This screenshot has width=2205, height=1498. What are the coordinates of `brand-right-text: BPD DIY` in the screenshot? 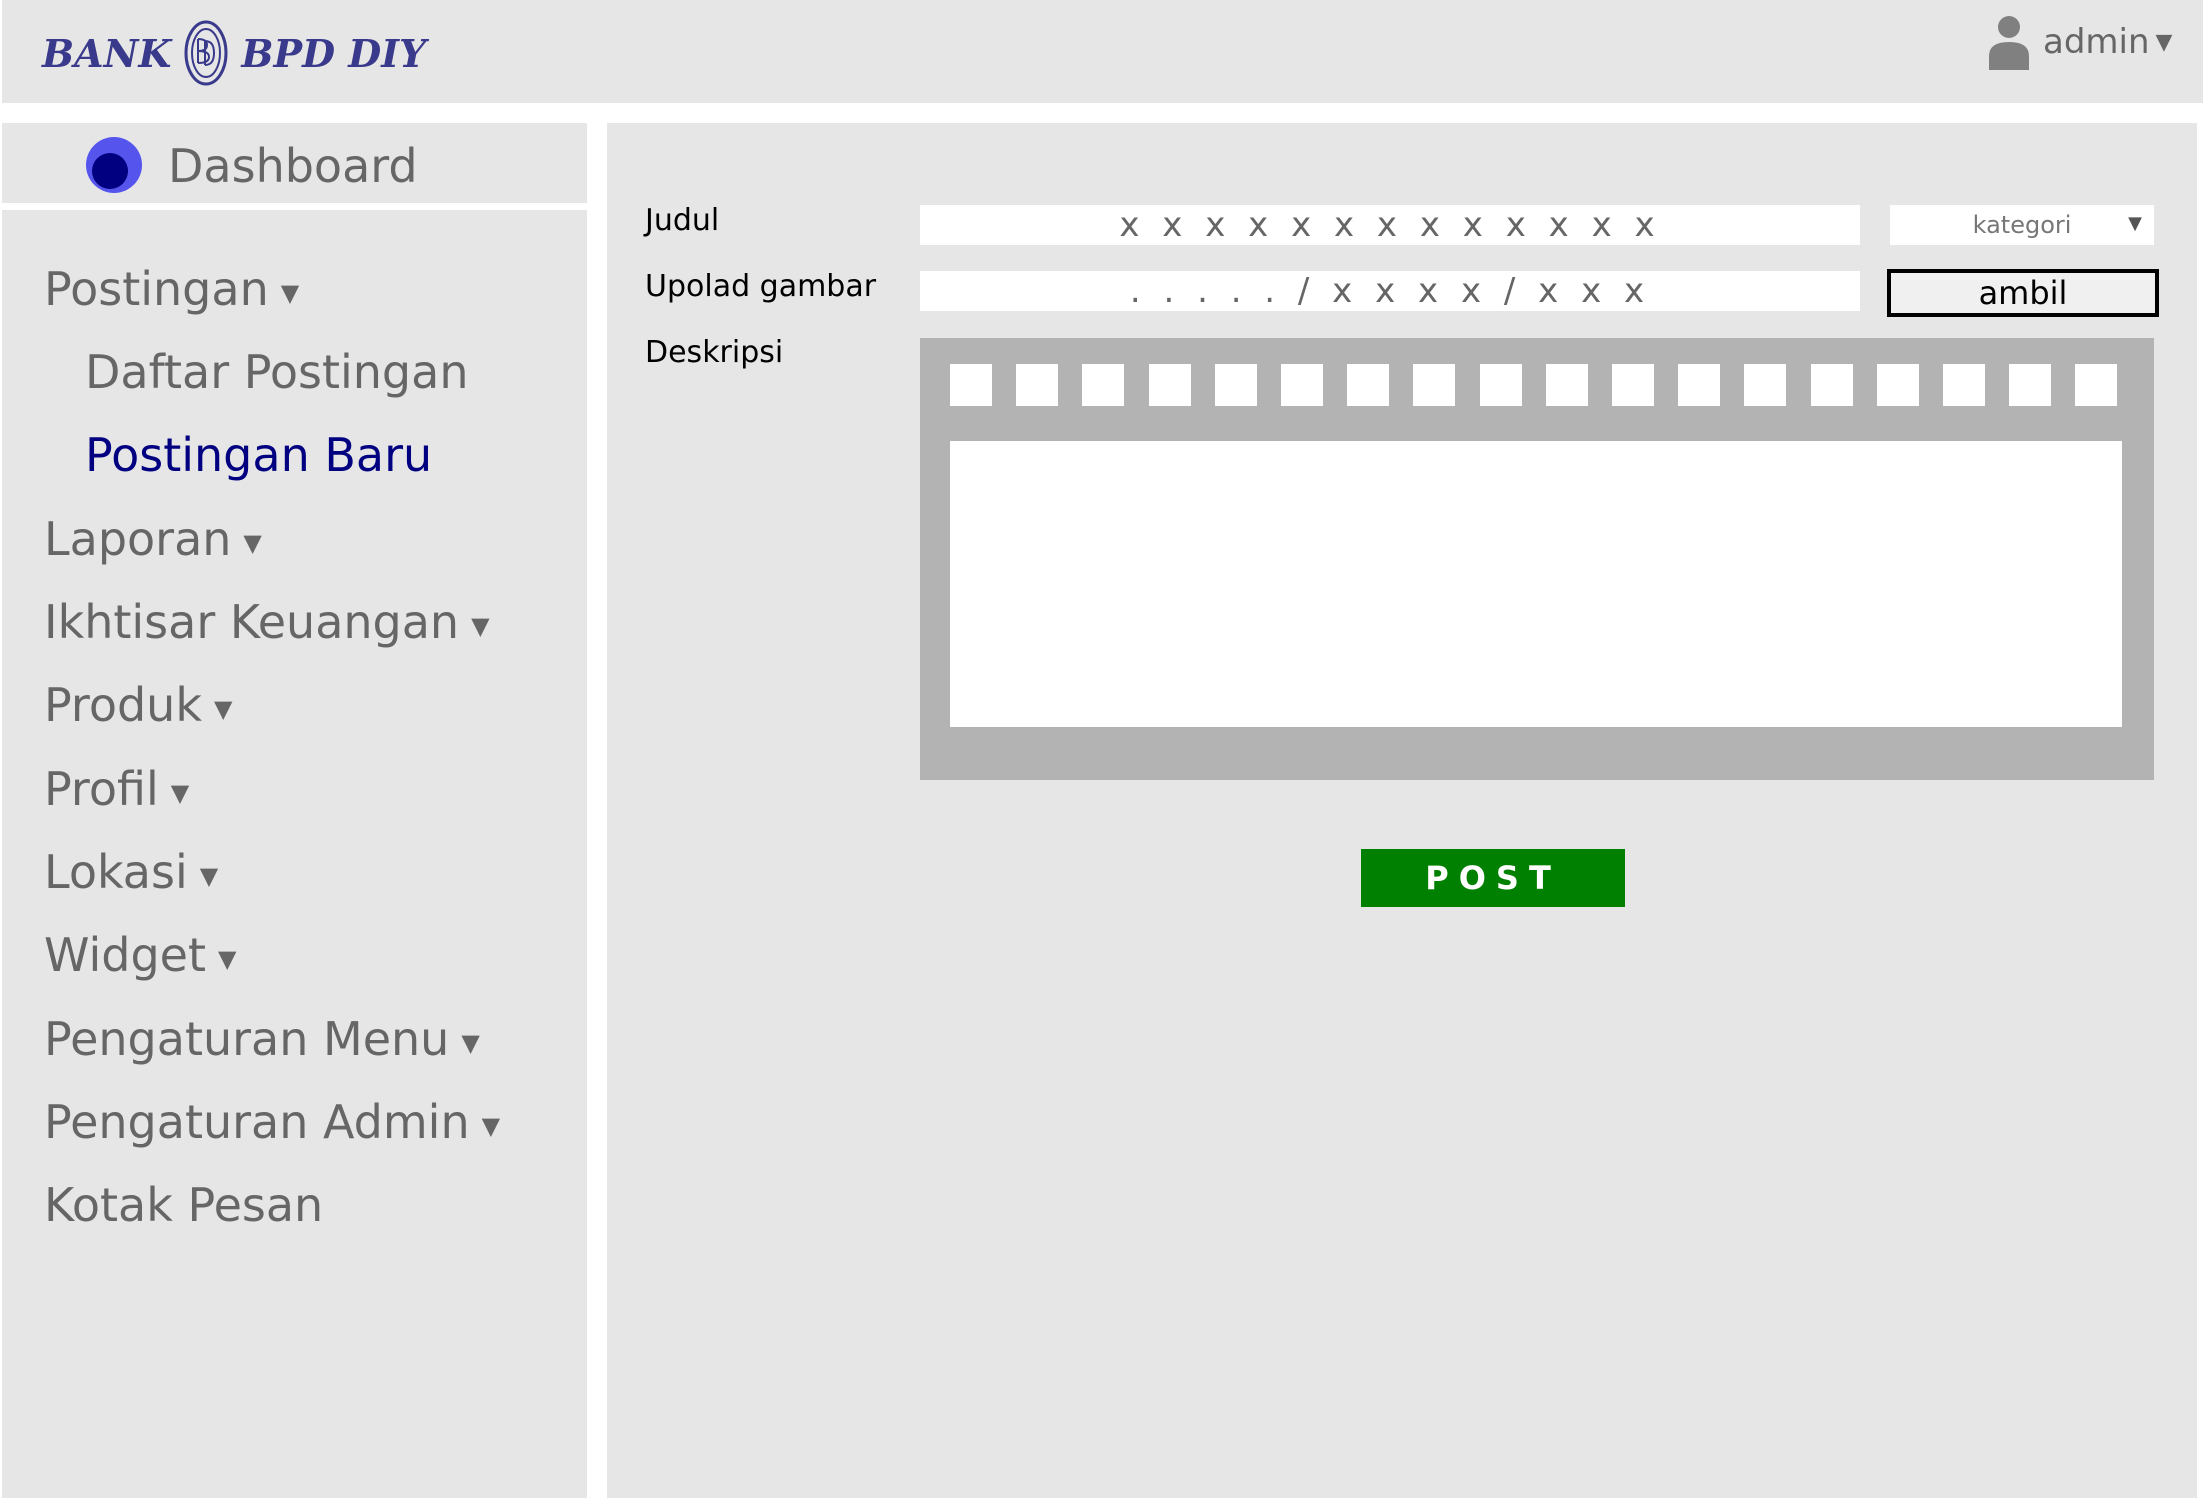 It's located at (334, 53).